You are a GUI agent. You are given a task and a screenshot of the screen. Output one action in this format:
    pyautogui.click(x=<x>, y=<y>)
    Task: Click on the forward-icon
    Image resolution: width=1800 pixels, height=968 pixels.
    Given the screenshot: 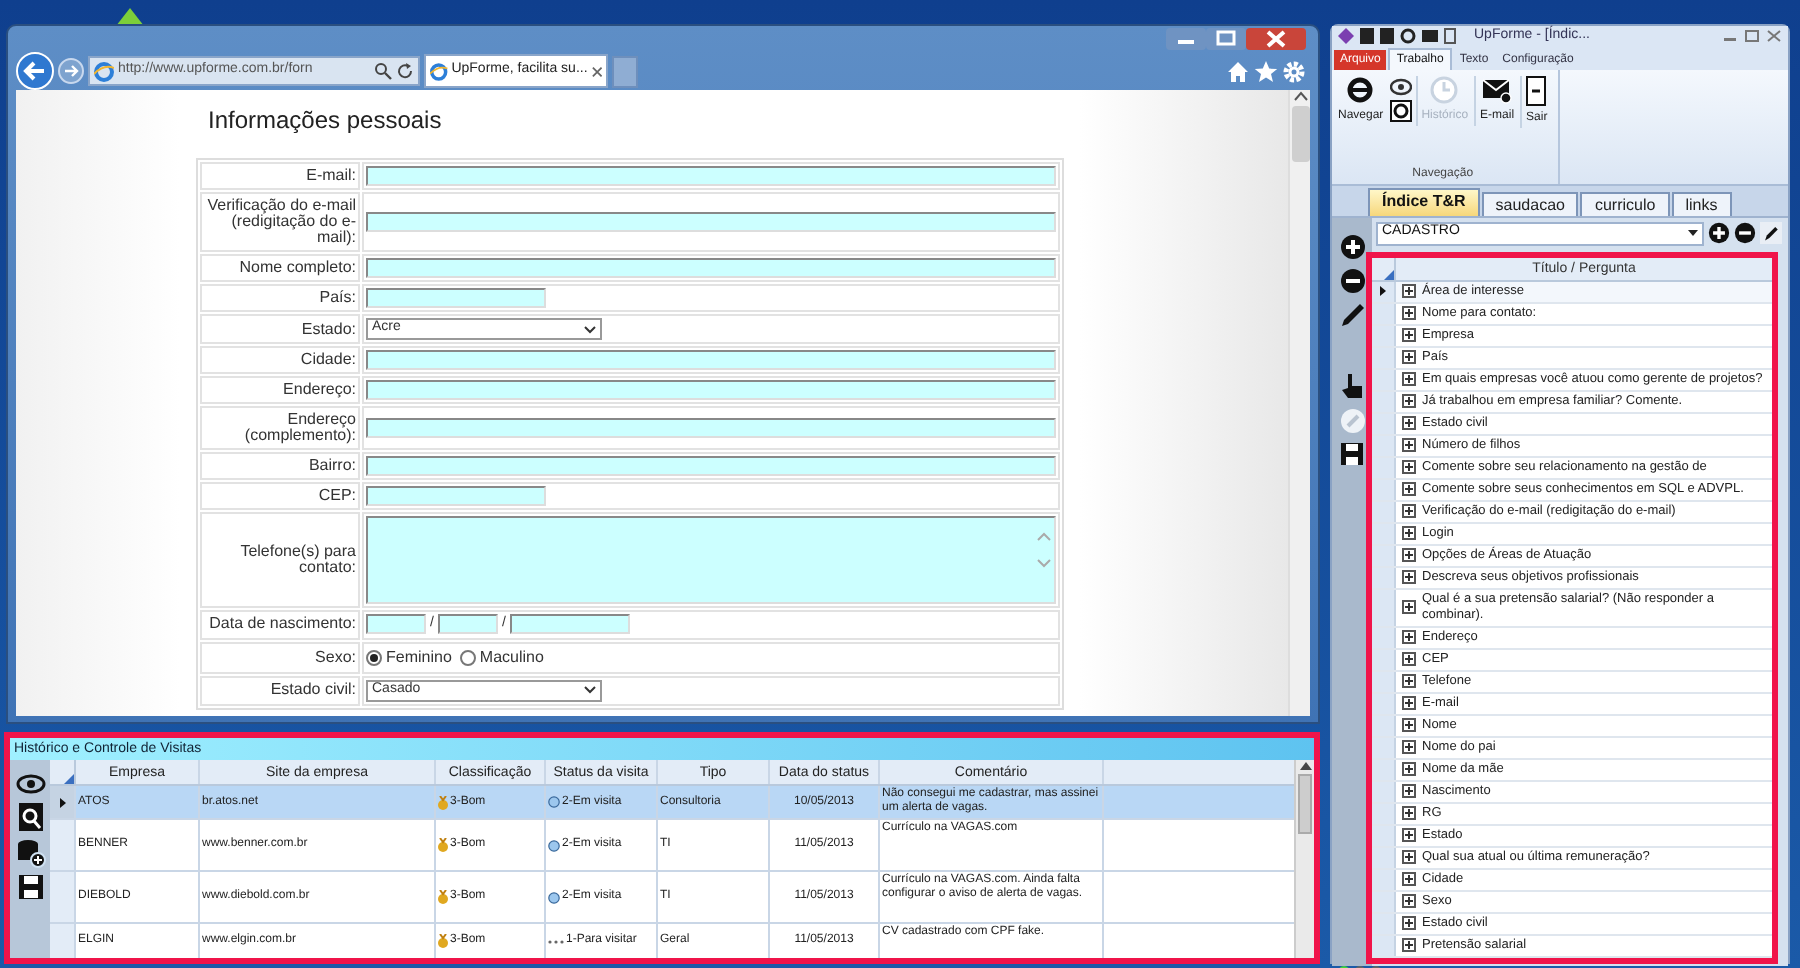 What is the action you would take?
    pyautogui.click(x=71, y=71)
    